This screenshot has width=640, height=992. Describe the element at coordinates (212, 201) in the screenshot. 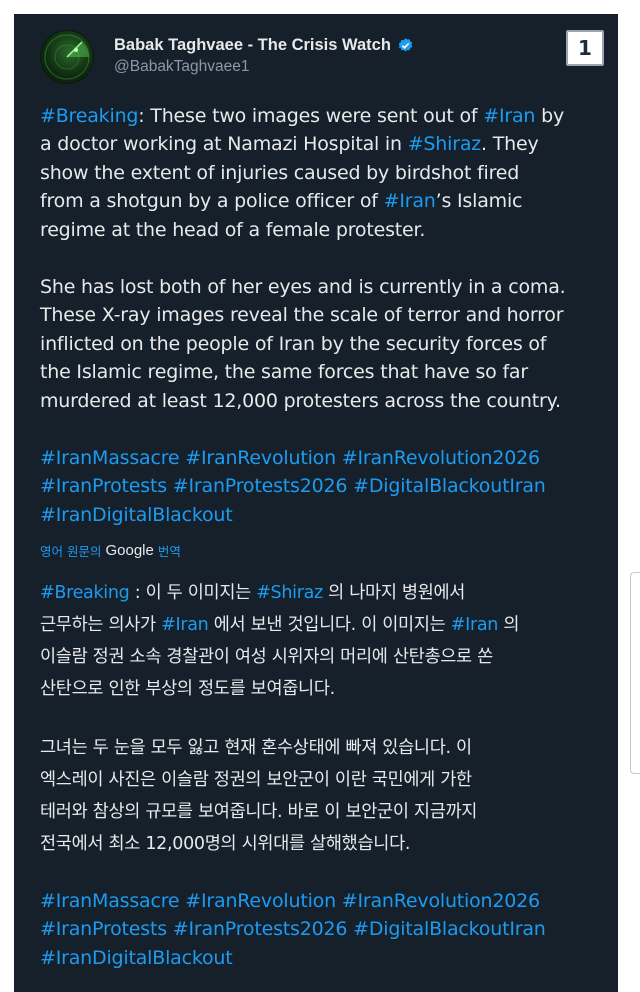

I see `text-segment: from a shotgun by a police officer of` at that location.